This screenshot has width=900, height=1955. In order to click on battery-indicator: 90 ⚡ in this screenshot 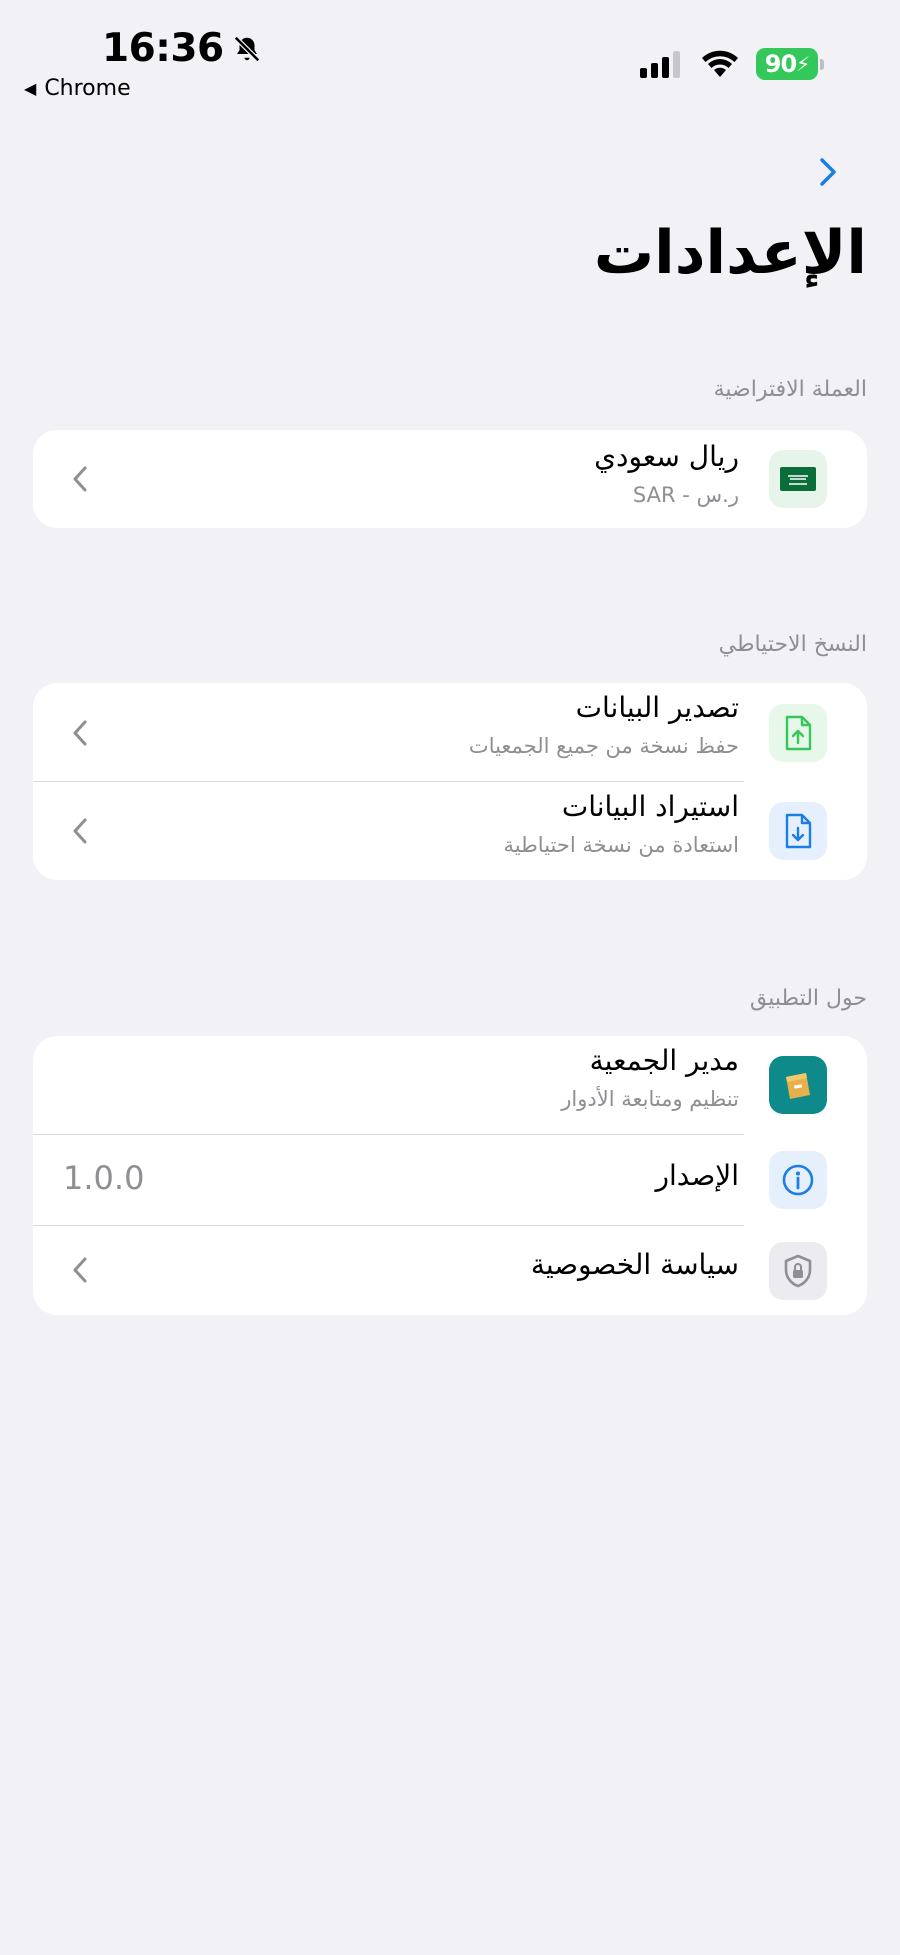, I will do `click(790, 64)`.